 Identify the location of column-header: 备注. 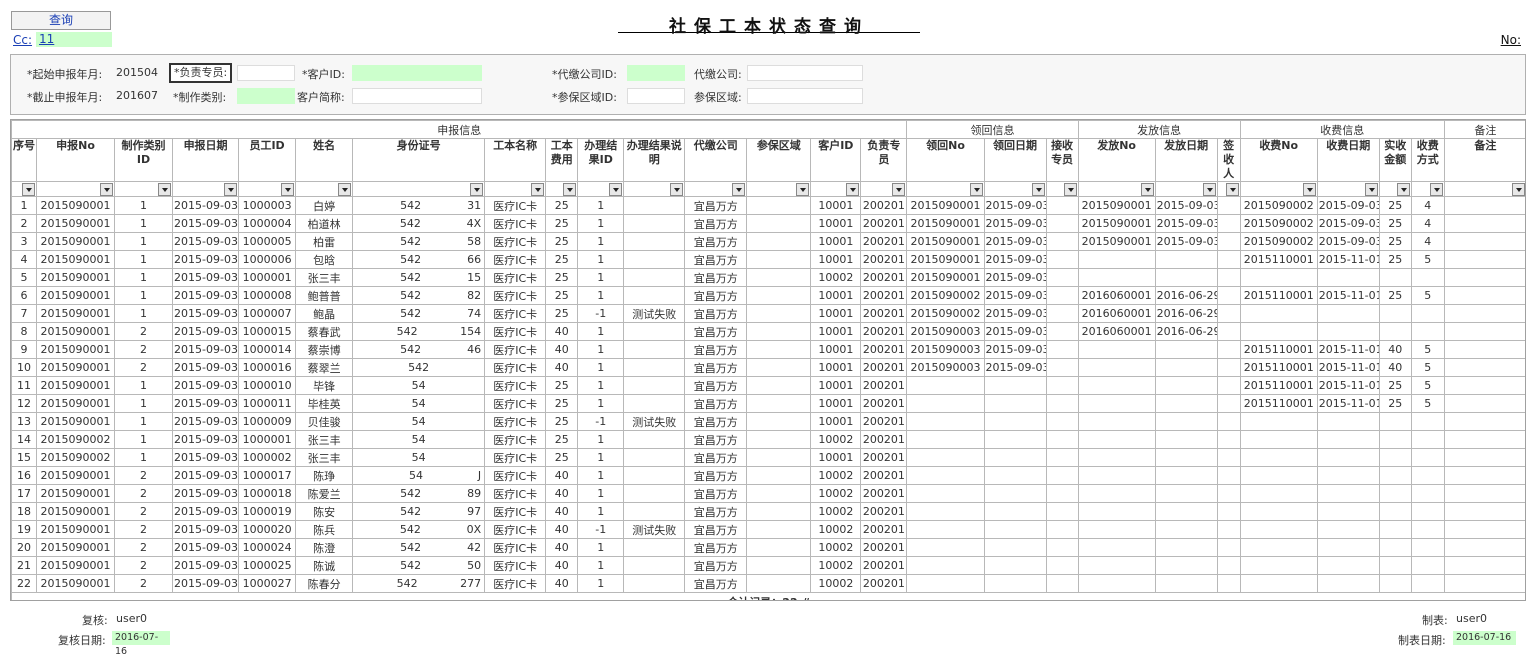
(1484, 160).